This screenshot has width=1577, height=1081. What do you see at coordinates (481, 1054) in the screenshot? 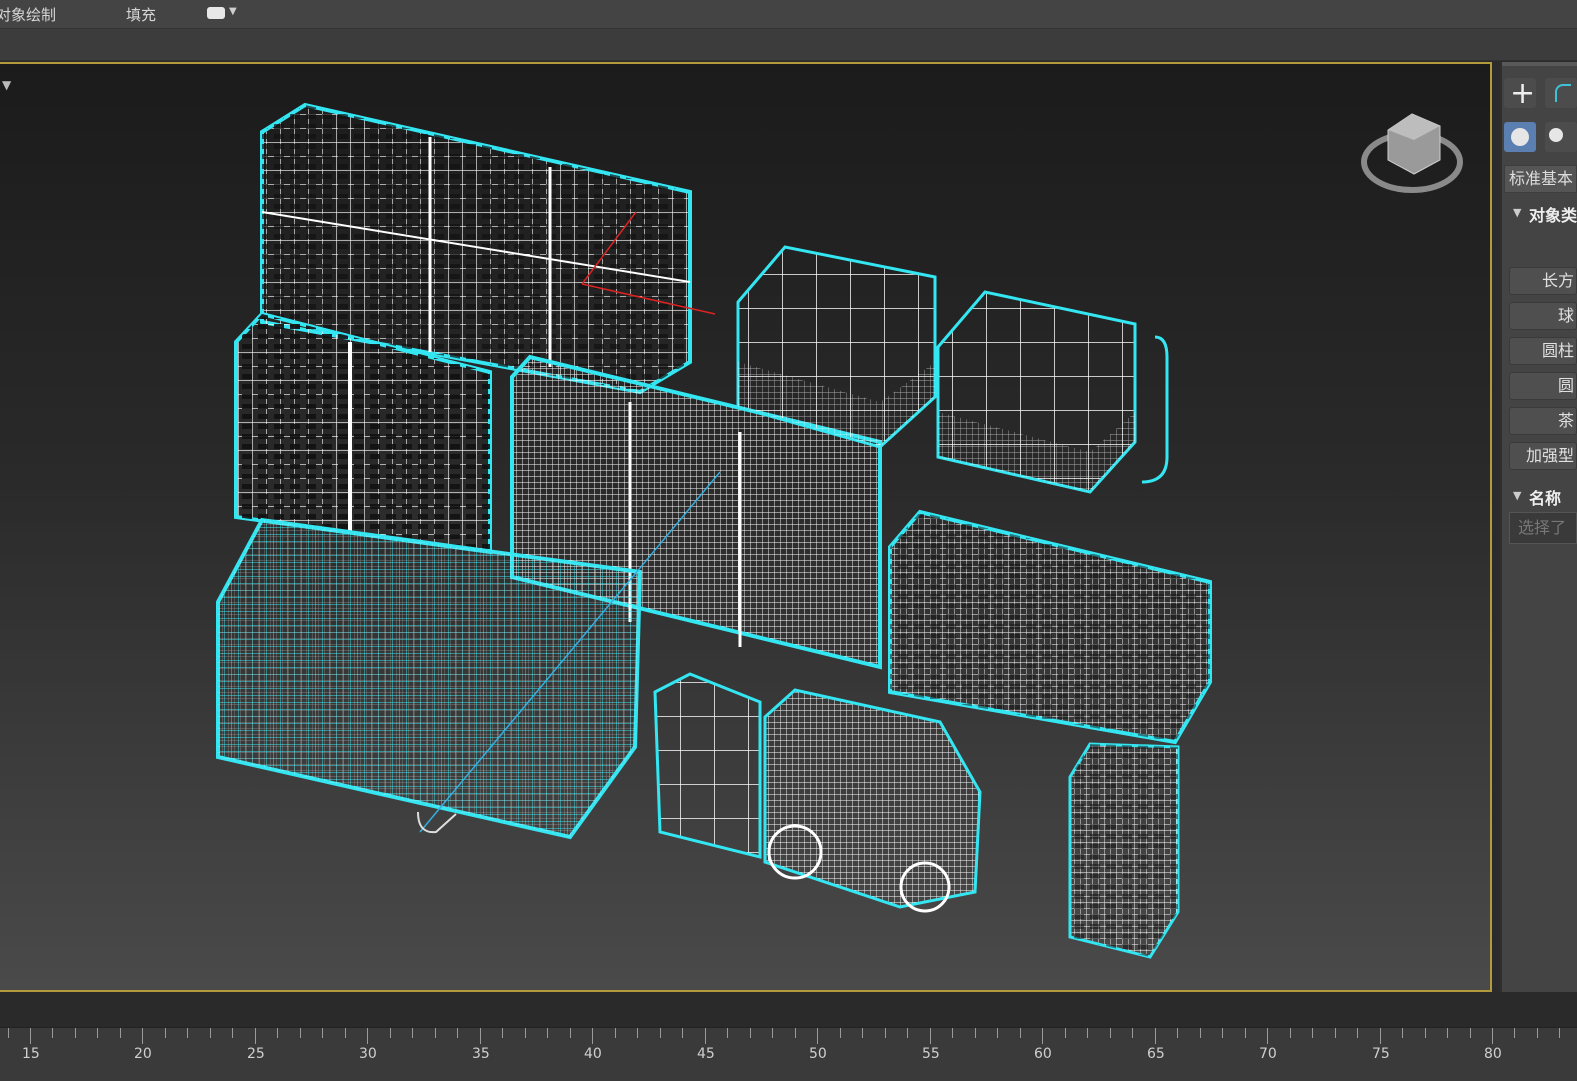
I see `timeline-tick-label: 35` at bounding box center [481, 1054].